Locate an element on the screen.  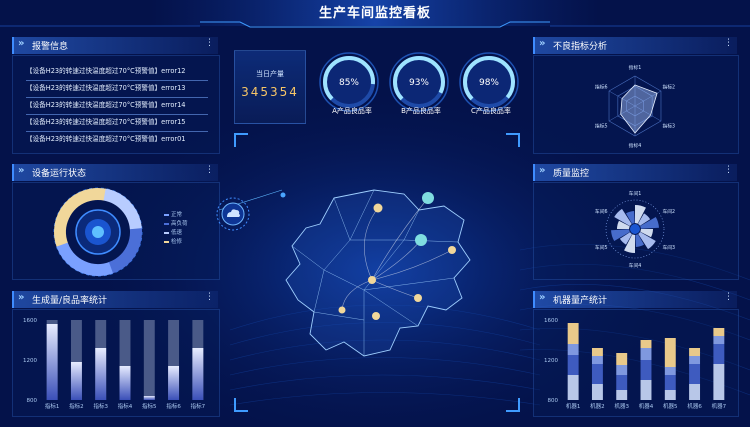
quality-label: 车间1 is located at coordinates (635, 193).